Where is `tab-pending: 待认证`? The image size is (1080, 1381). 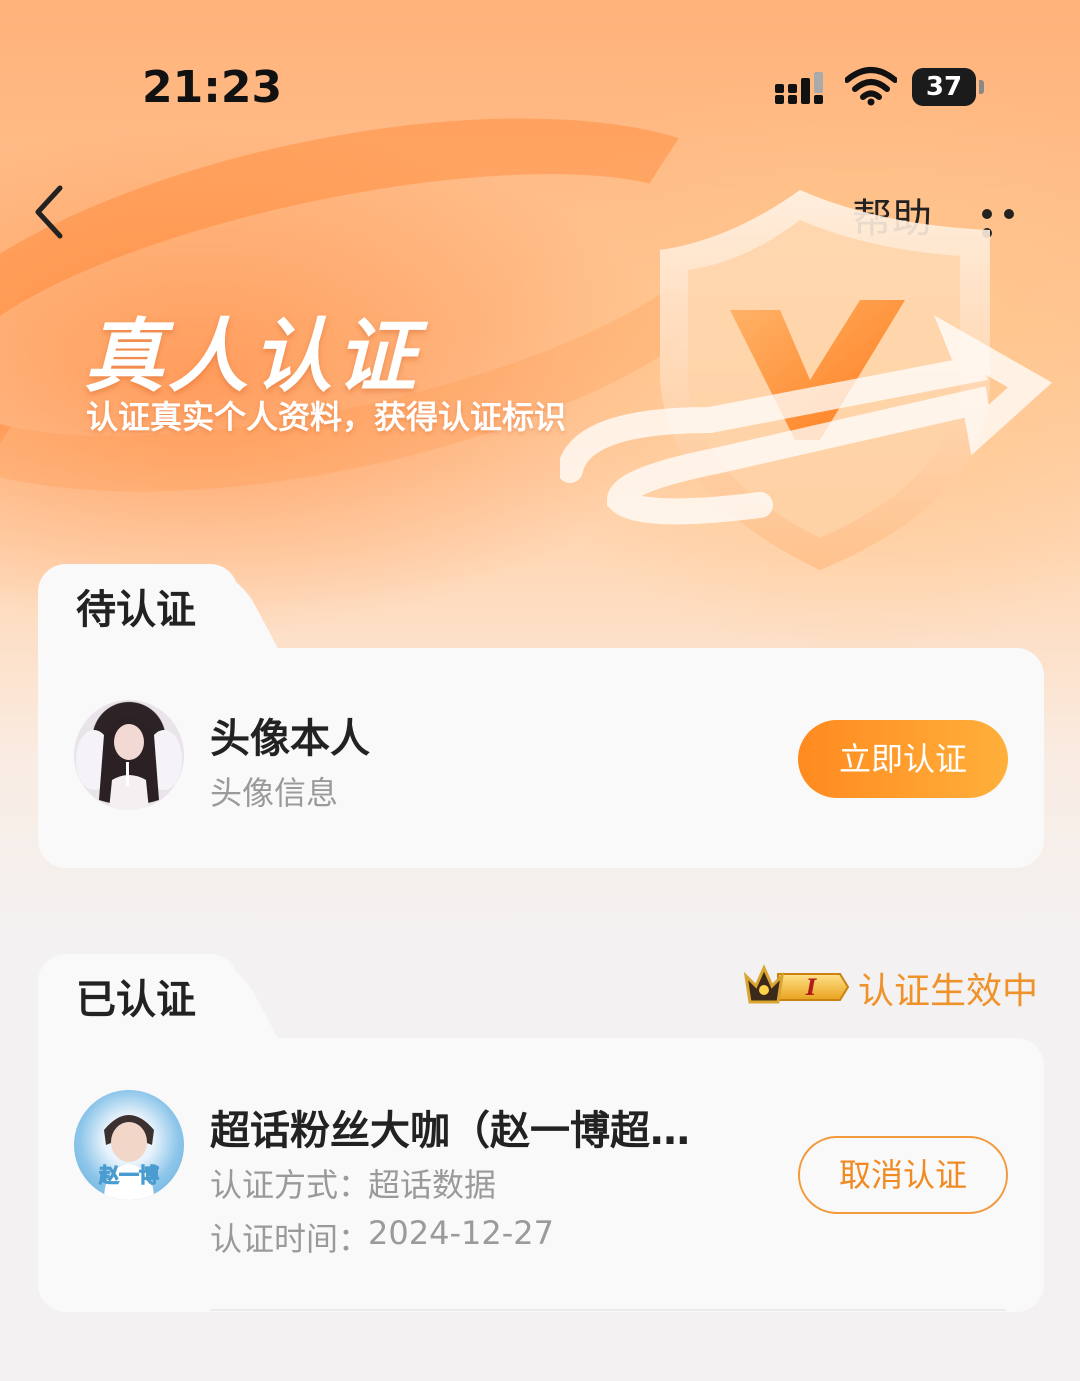
tab-pending: 待认证 is located at coordinates (138, 610).